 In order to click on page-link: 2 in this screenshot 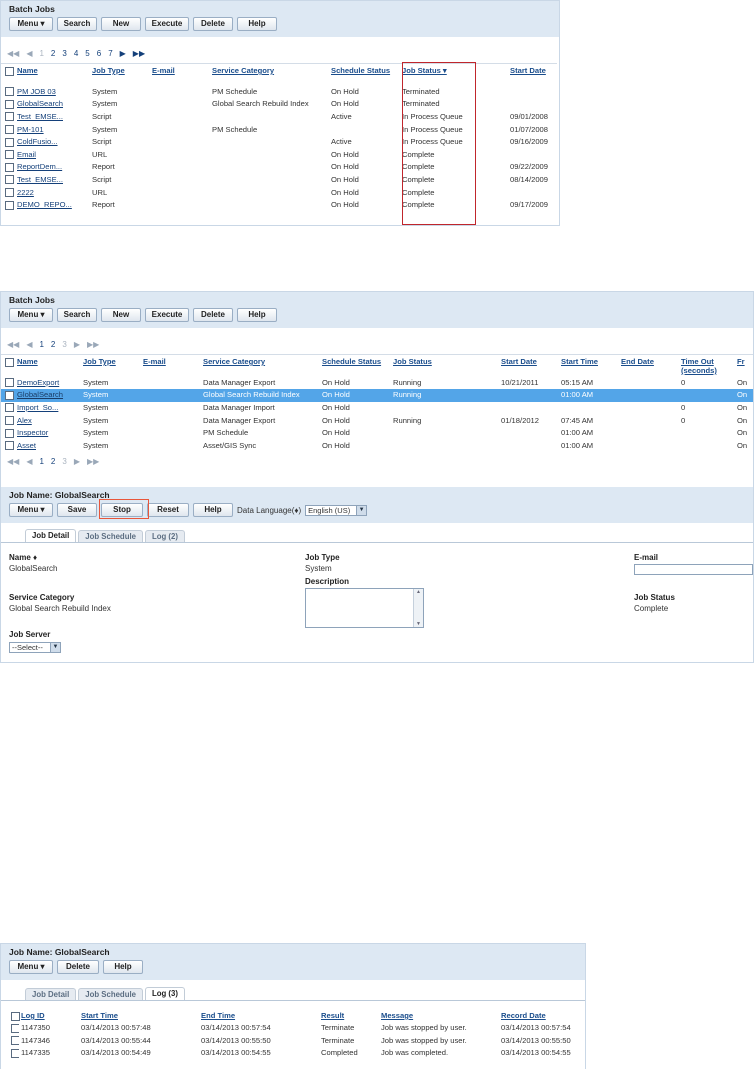, I will do `click(53, 53)`.